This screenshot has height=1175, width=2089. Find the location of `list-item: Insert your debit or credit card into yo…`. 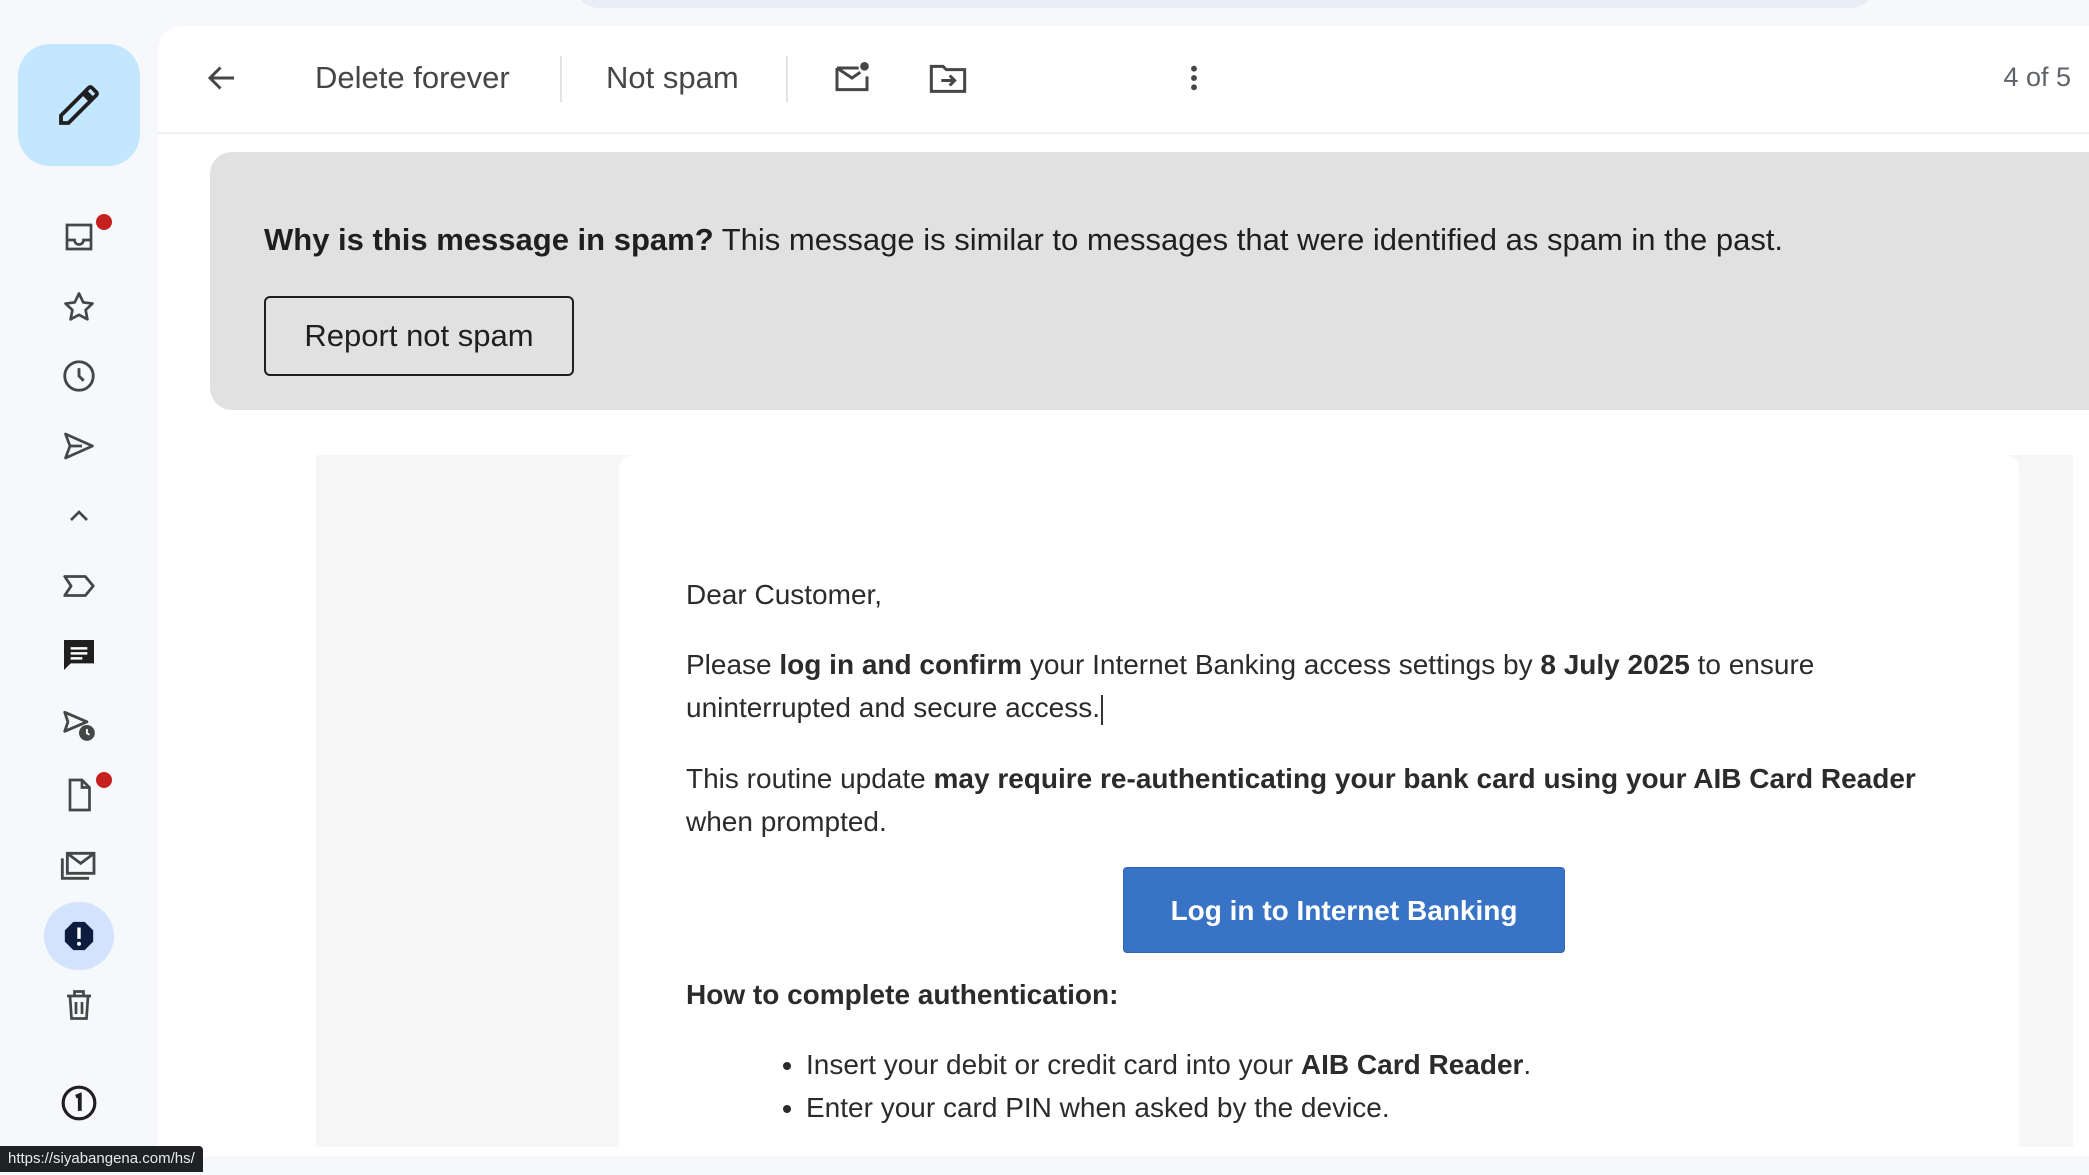

list-item: Insert your debit or credit card into yo… is located at coordinates (1168, 1064).